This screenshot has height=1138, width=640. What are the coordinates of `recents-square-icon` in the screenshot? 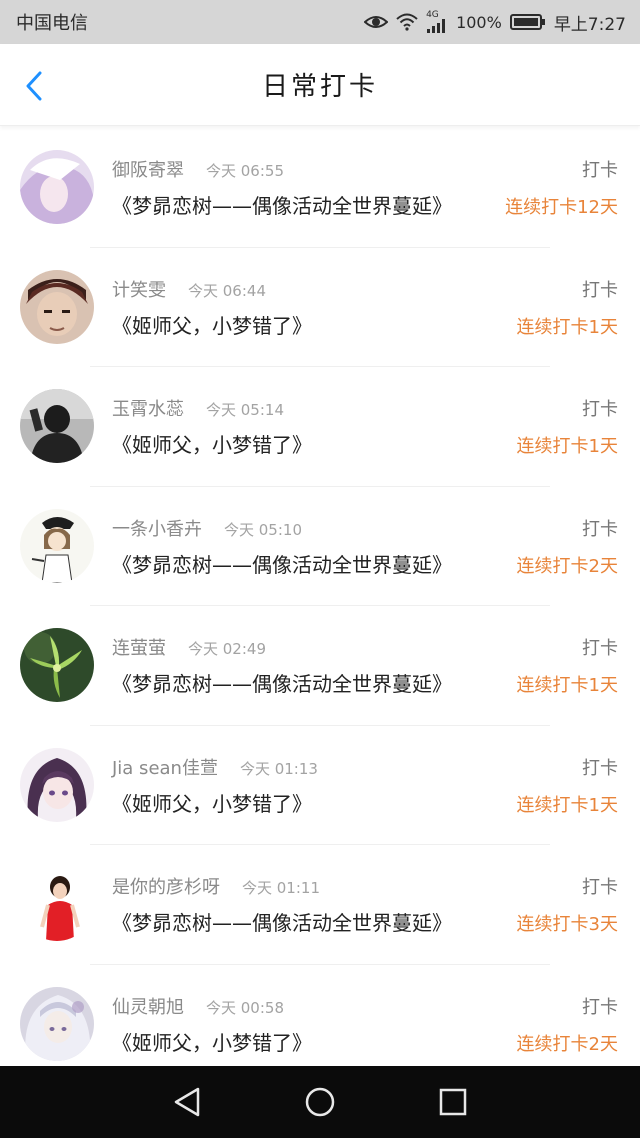 It's located at (453, 1102).